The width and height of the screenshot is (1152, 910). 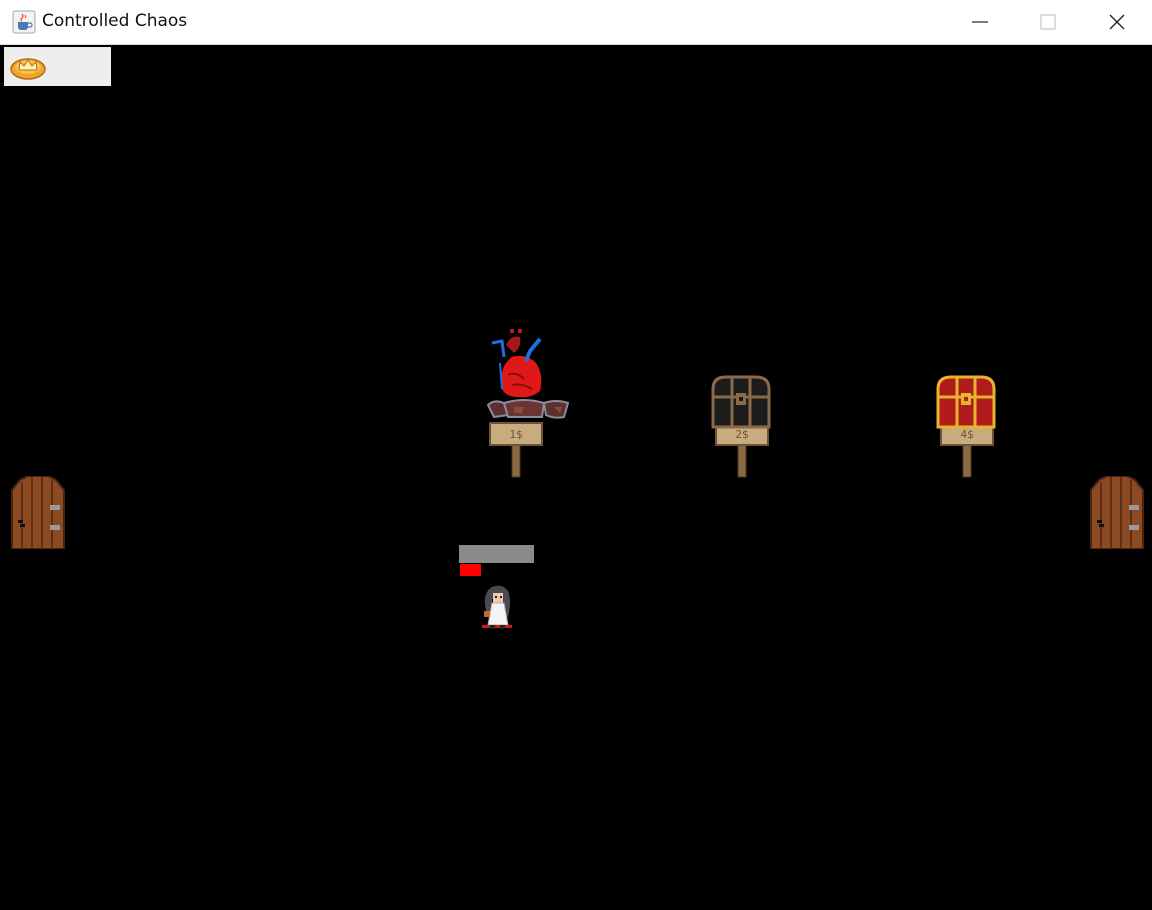 I want to click on maximize-icon, so click(x=1048, y=22).